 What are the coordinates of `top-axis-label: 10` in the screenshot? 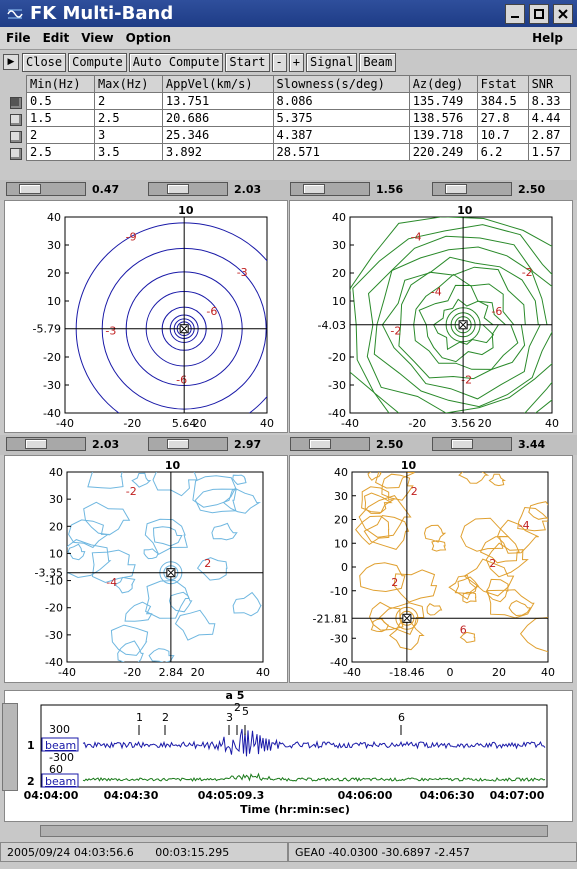 It's located at (186, 210).